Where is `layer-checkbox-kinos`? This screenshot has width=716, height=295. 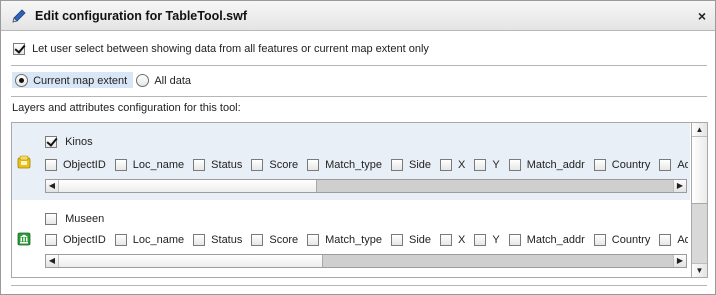
layer-checkbox-kinos is located at coordinates (51, 142).